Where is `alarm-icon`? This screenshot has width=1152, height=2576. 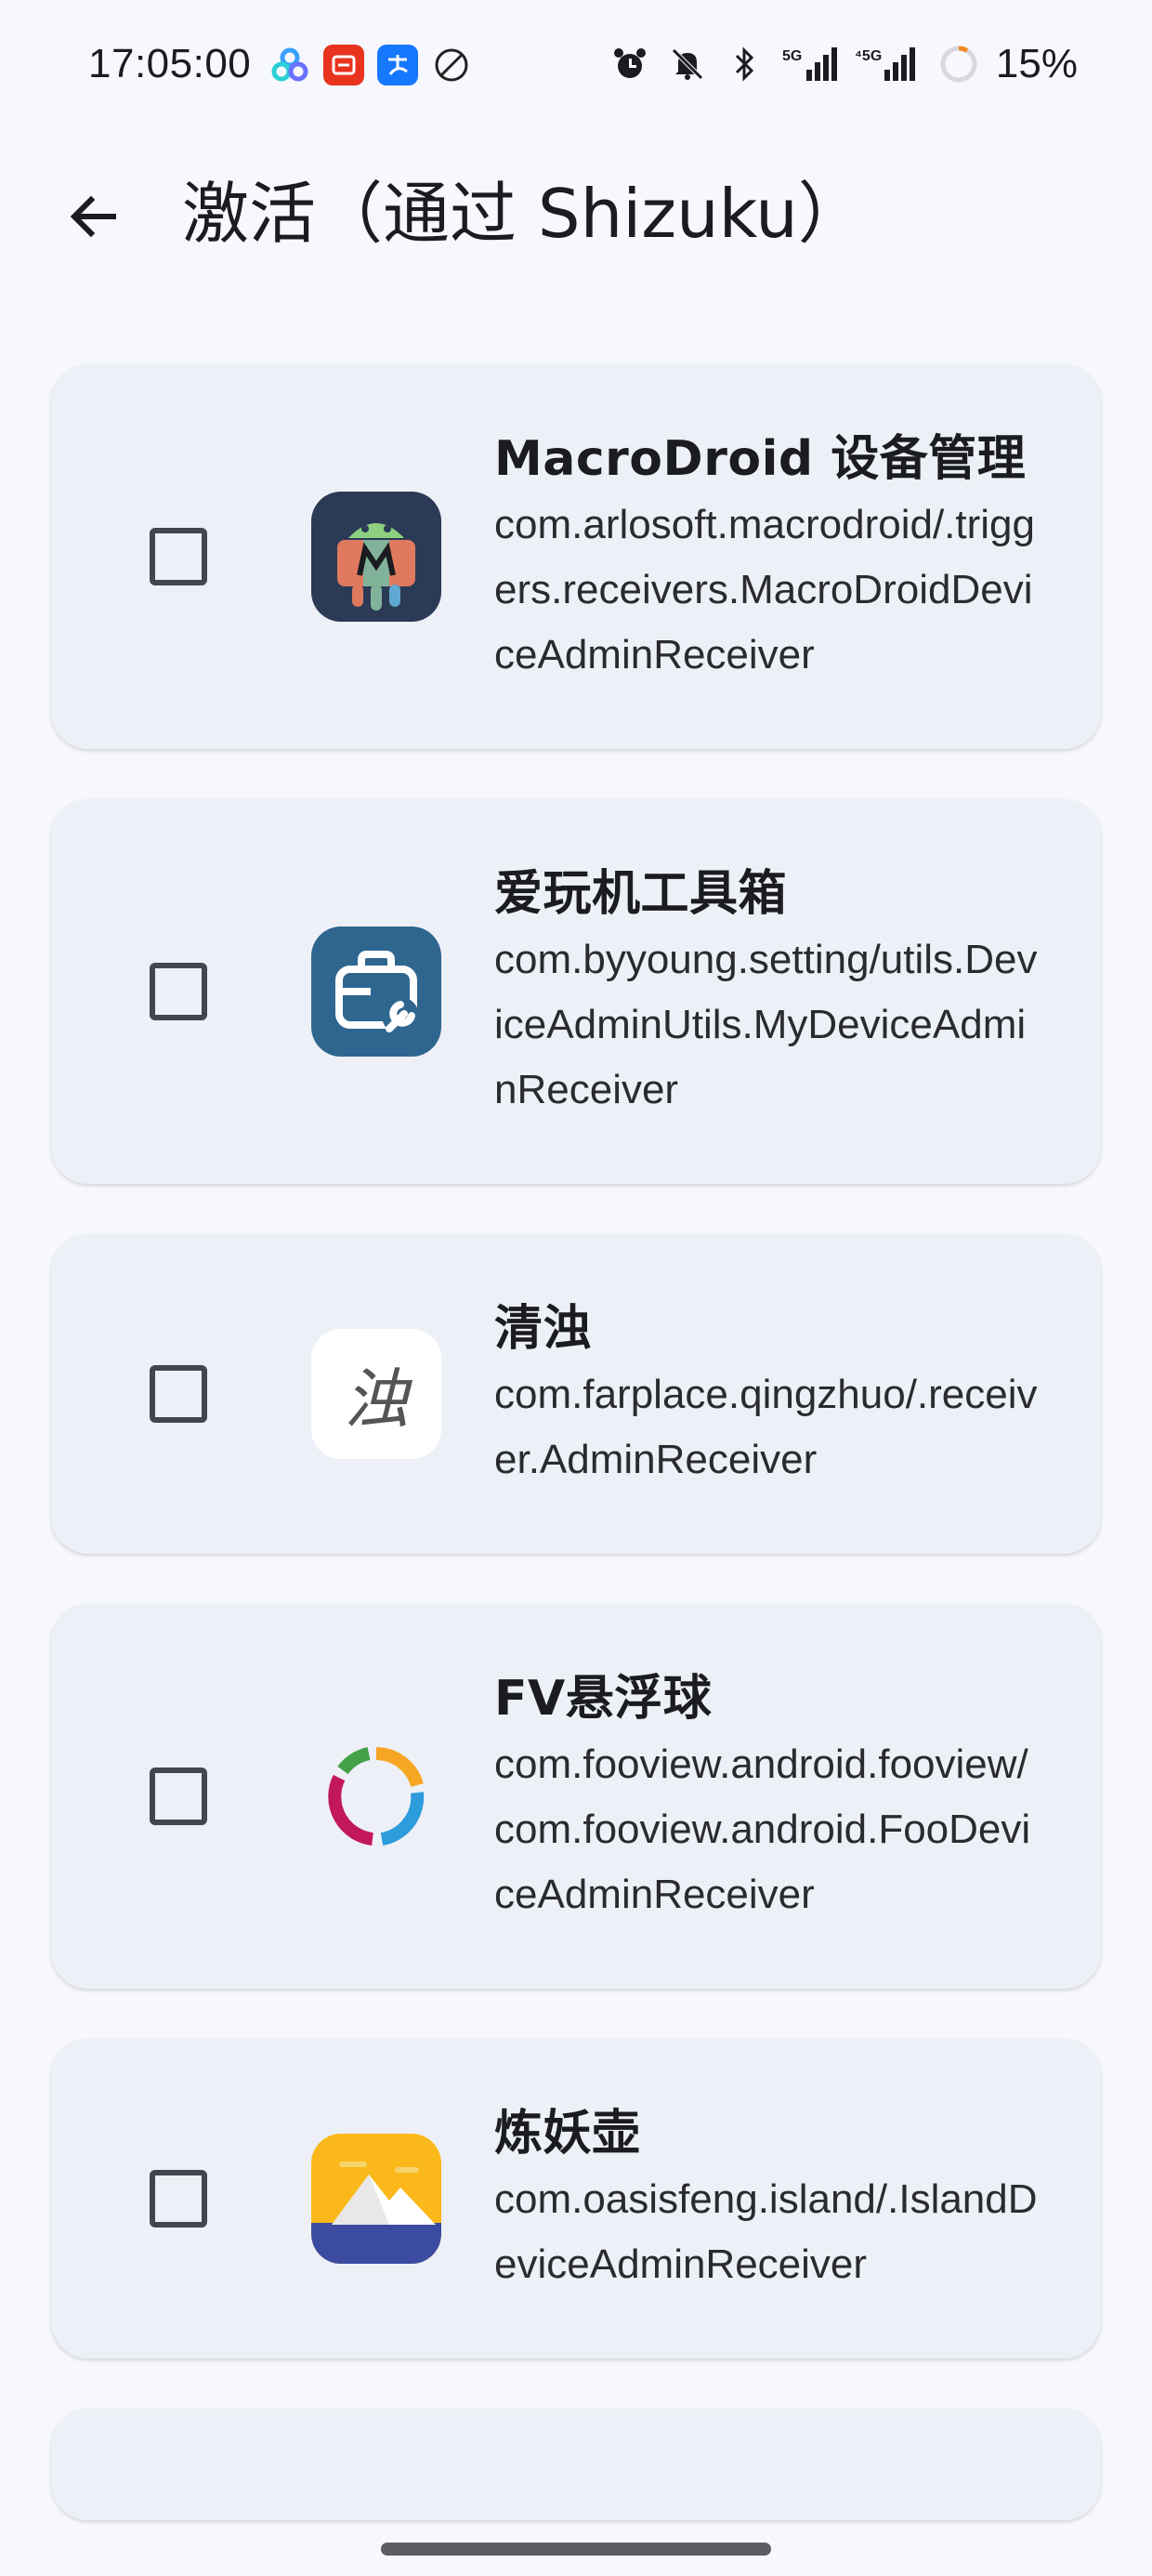 alarm-icon is located at coordinates (629, 64).